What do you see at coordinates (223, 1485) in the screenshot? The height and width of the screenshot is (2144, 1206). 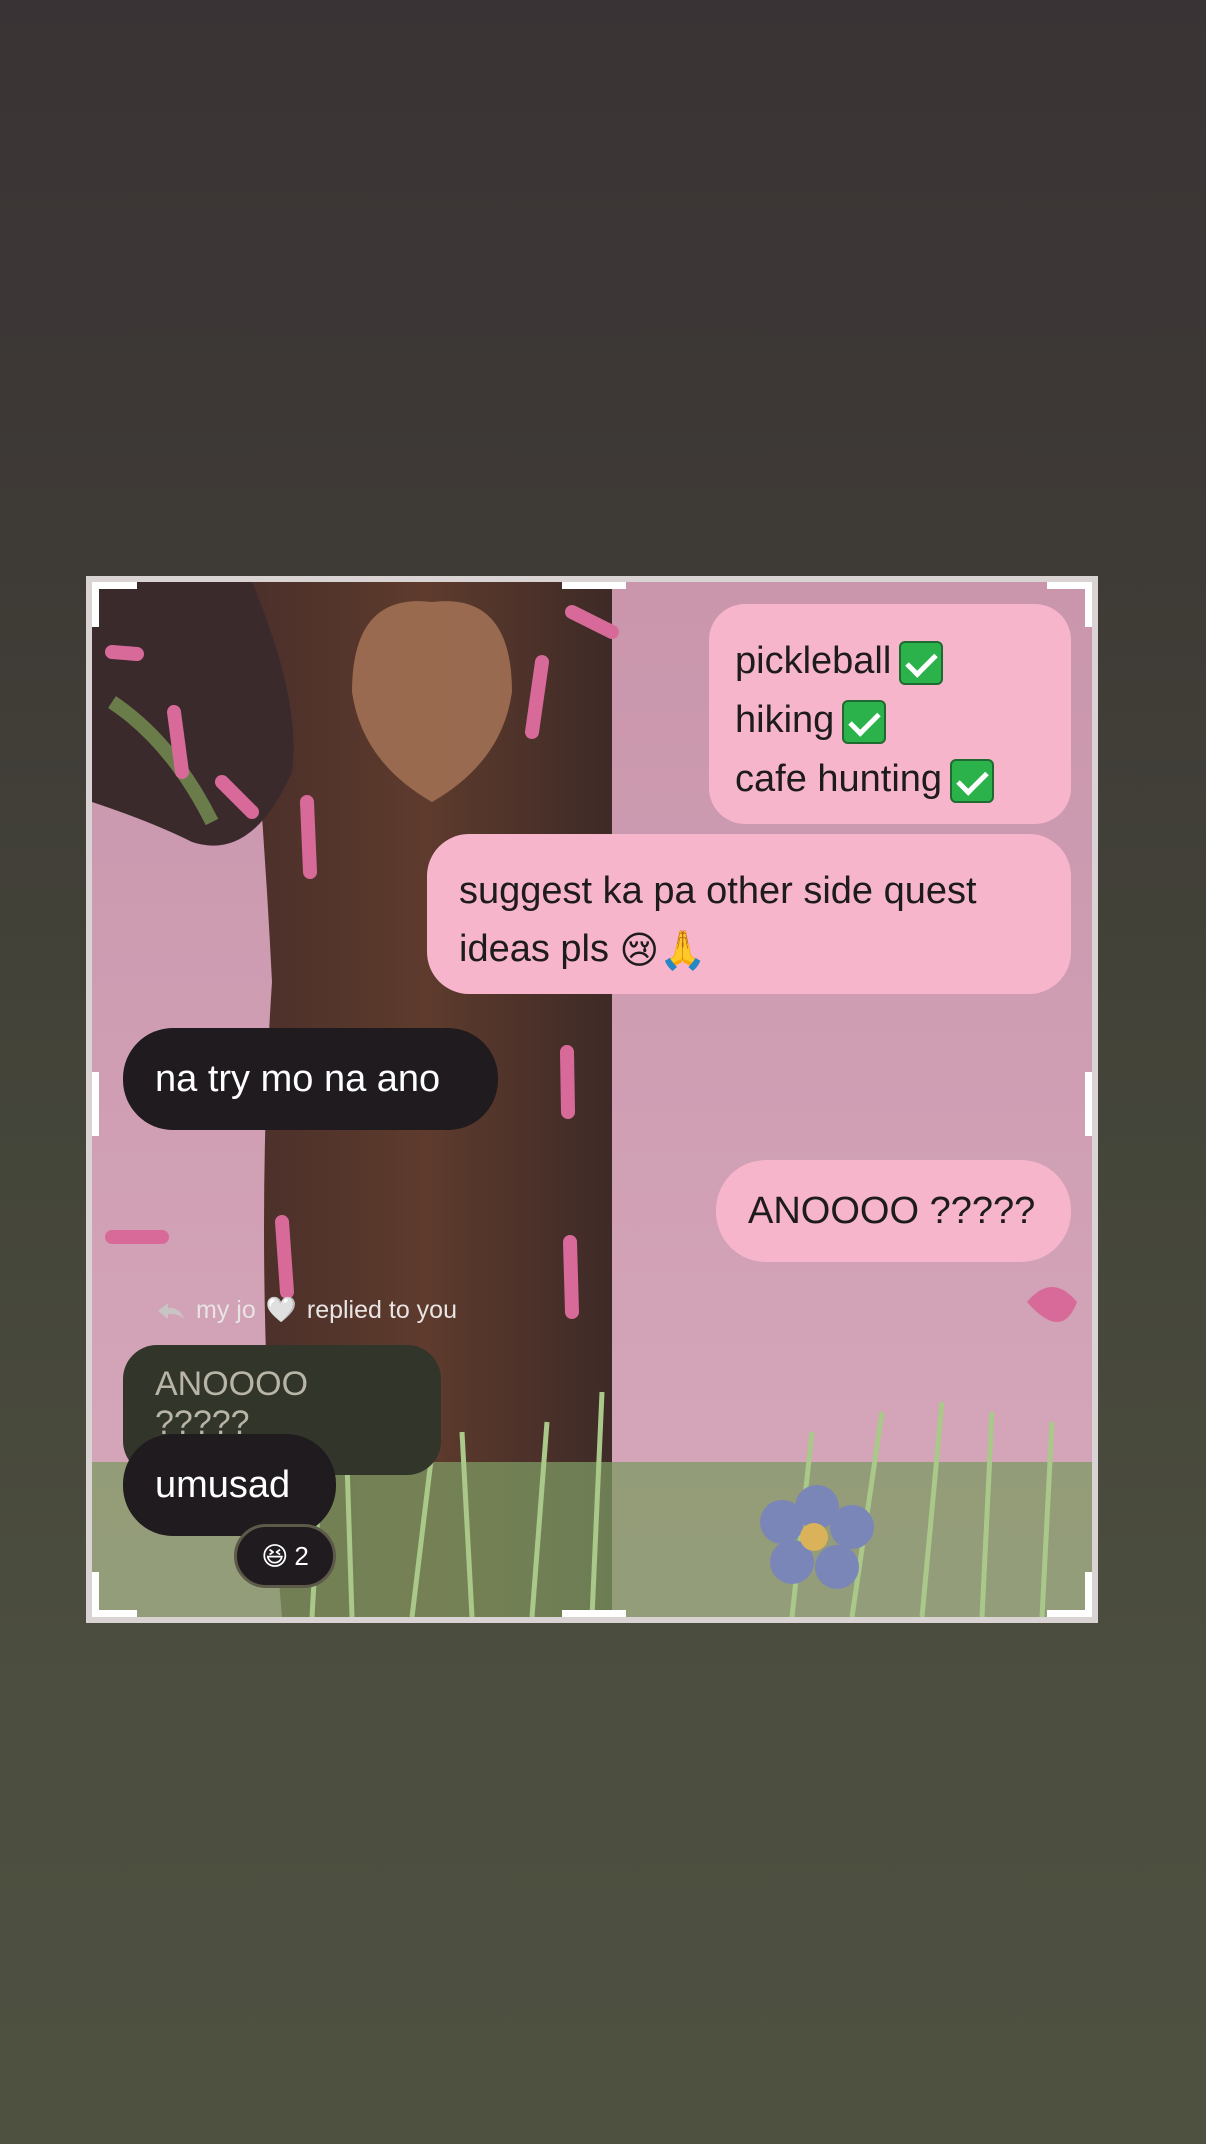 I see `message-text: umusad` at bounding box center [223, 1485].